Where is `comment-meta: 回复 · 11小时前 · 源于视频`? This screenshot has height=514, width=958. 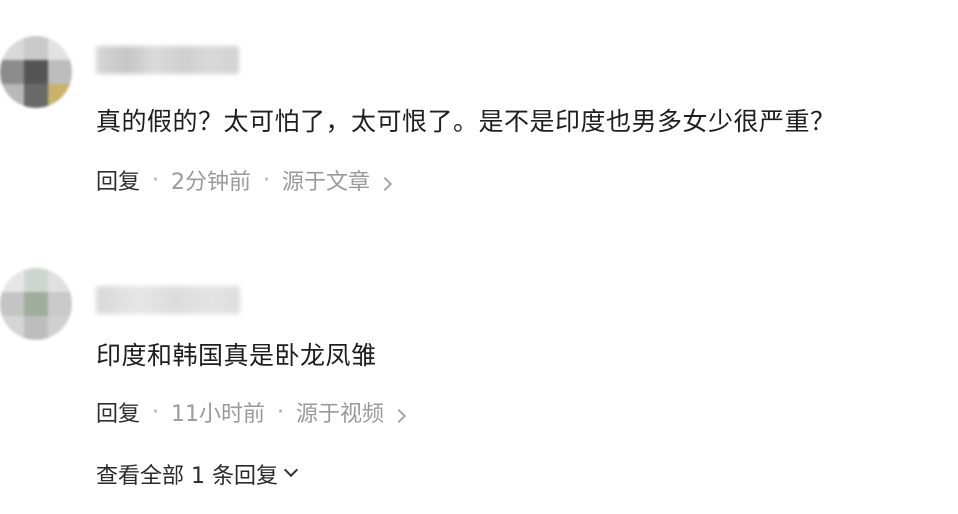
comment-meta: 回复 · 11小时前 · 源于视频 is located at coordinates (251, 412).